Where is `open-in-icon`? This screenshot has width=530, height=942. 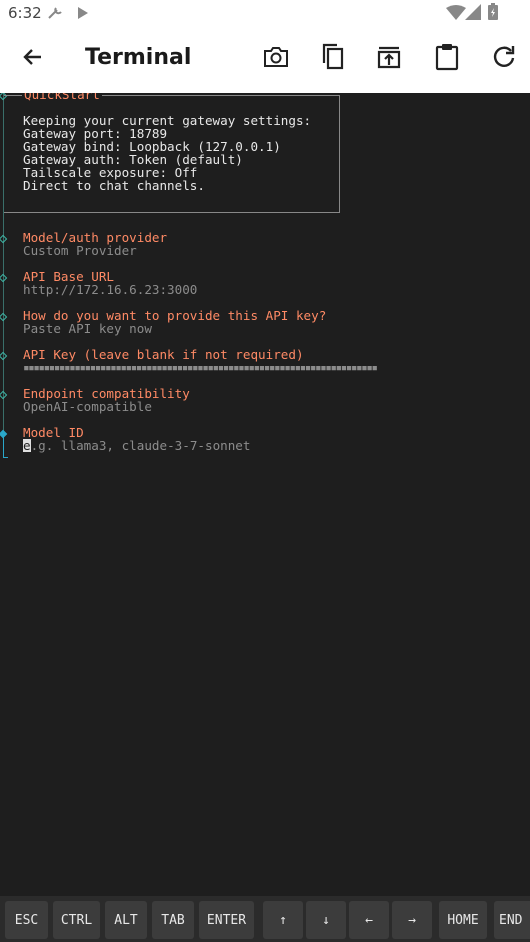 open-in-icon is located at coordinates (389, 57).